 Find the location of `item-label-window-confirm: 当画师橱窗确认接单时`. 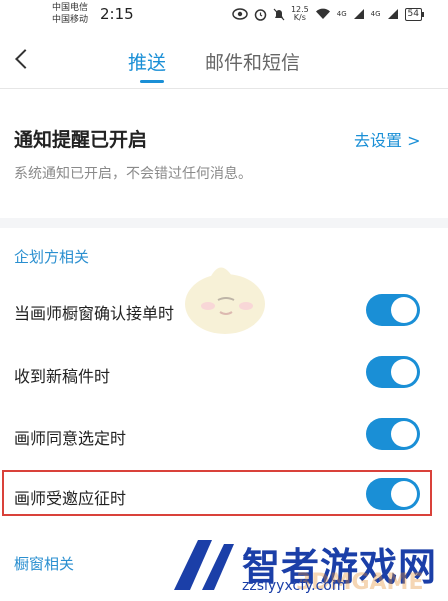

item-label-window-confirm: 当画师橱窗确认接单时 is located at coordinates (94, 313).